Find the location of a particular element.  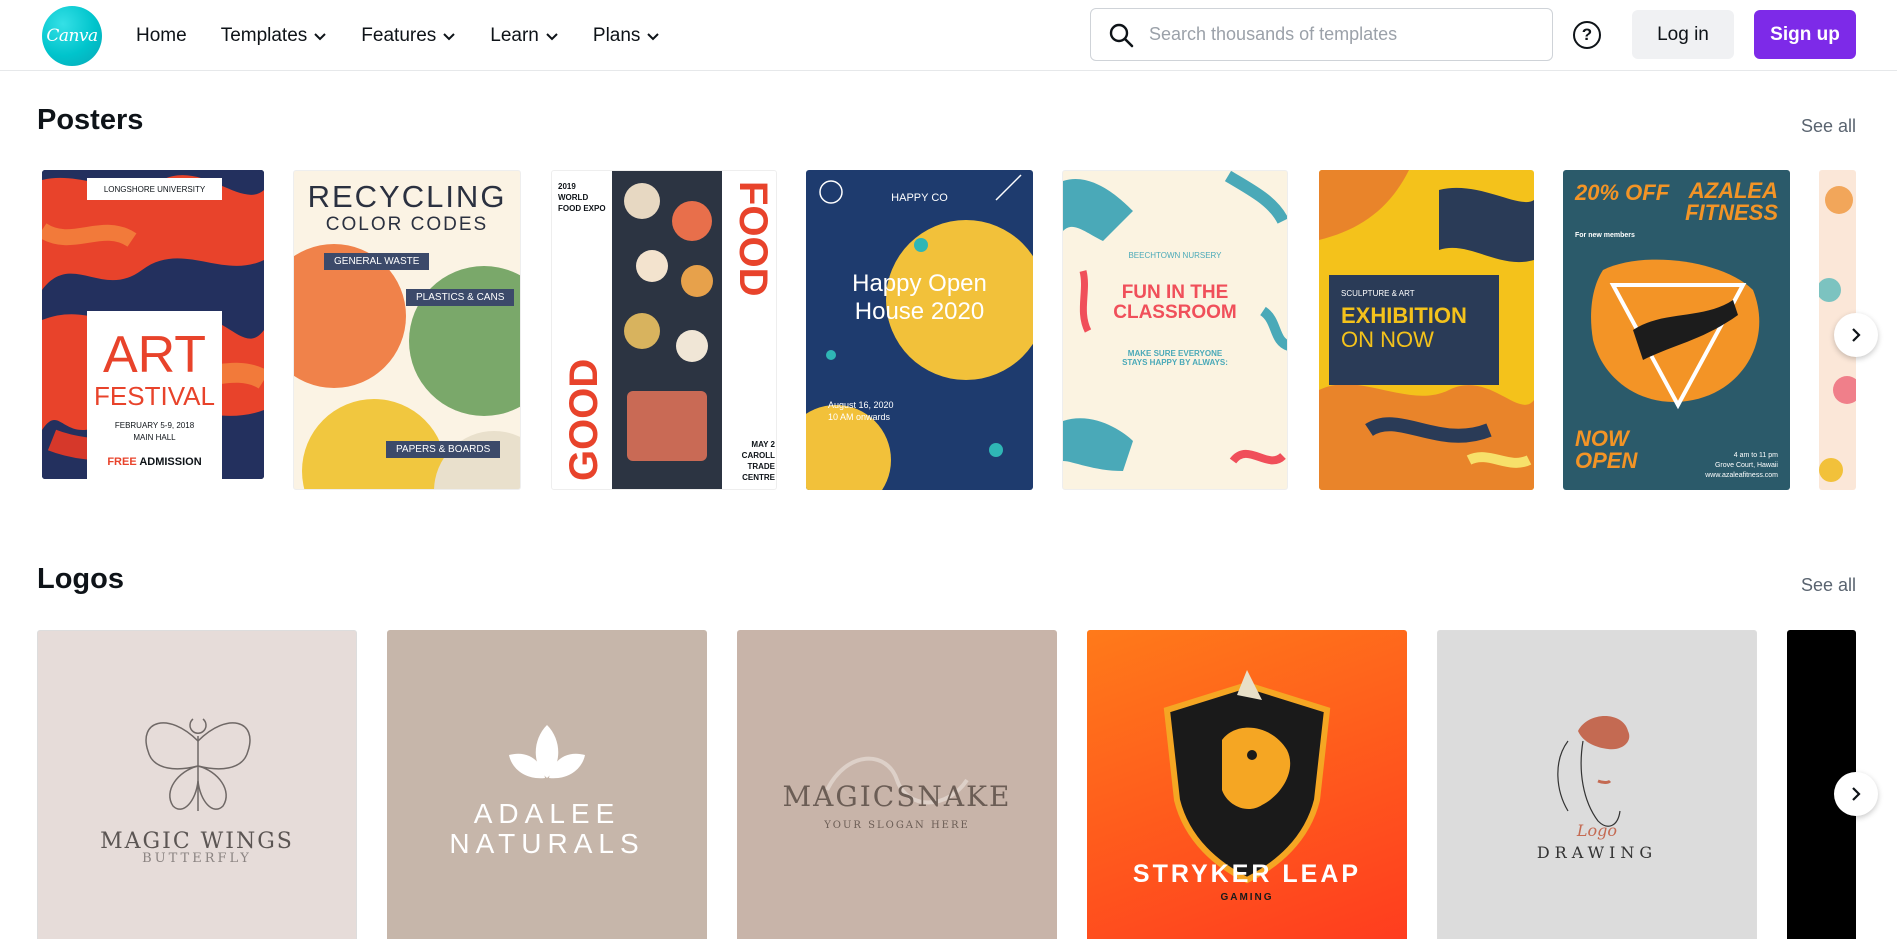

poster-tag-2: PLASTICS & CANS is located at coordinates (460, 297).